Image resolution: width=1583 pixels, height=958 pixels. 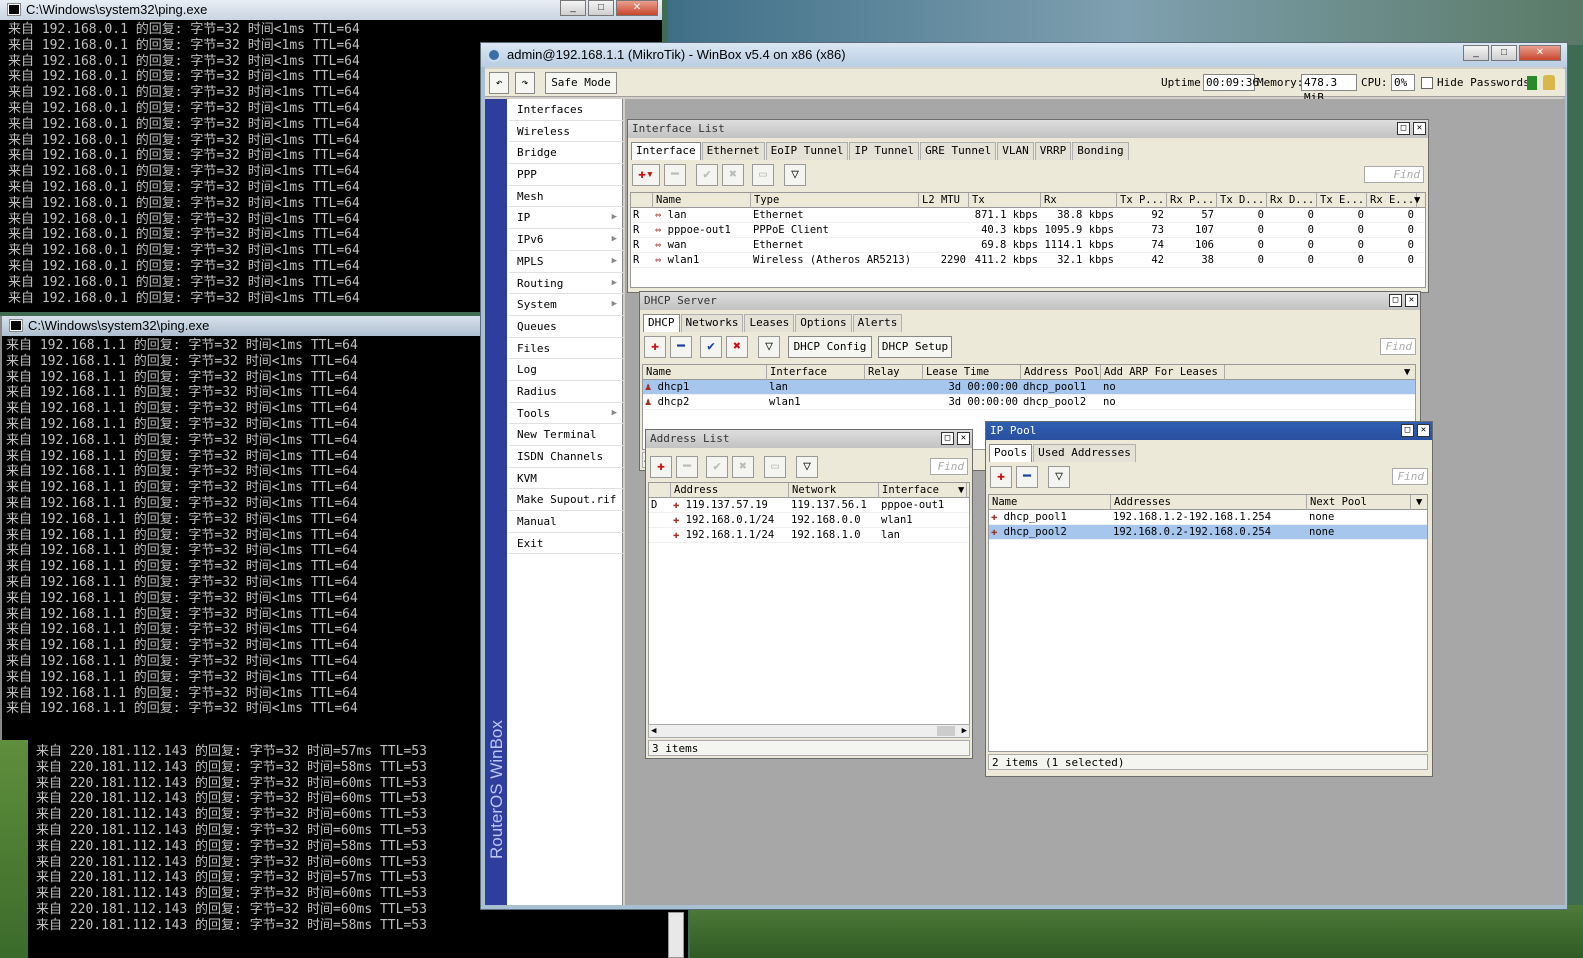 I want to click on tab-alerts: Alerts, so click(x=877, y=323).